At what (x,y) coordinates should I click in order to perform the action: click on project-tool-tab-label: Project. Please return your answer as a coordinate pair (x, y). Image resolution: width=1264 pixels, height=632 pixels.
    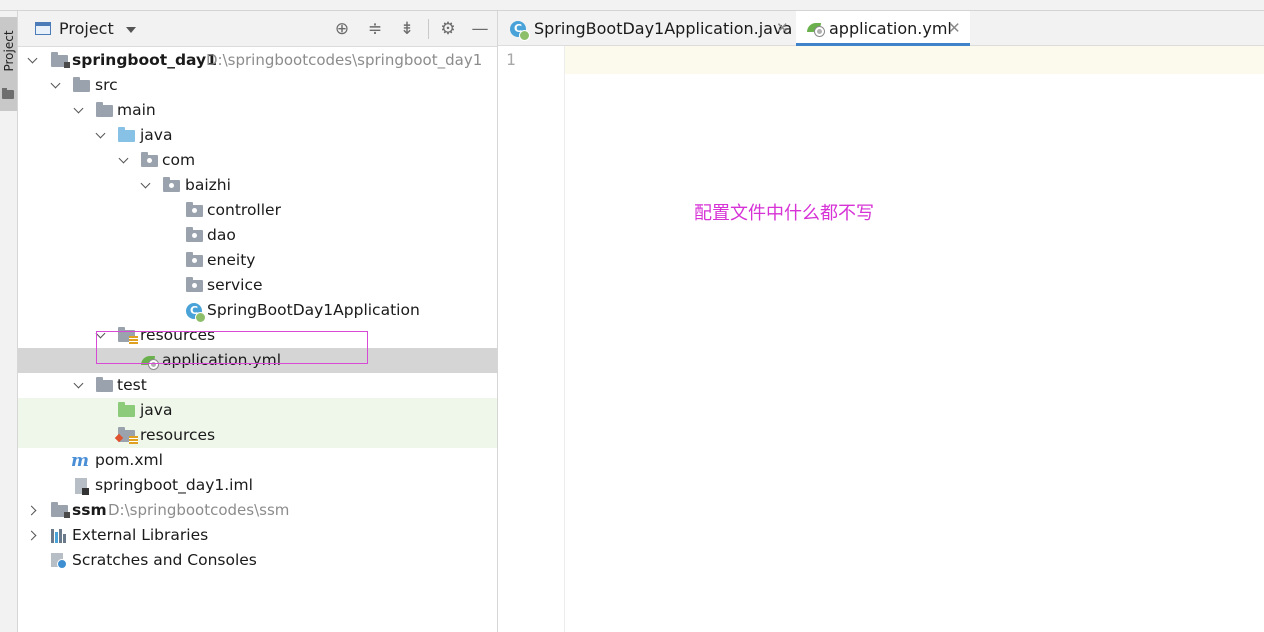
    Looking at the image, I should click on (9, 51).